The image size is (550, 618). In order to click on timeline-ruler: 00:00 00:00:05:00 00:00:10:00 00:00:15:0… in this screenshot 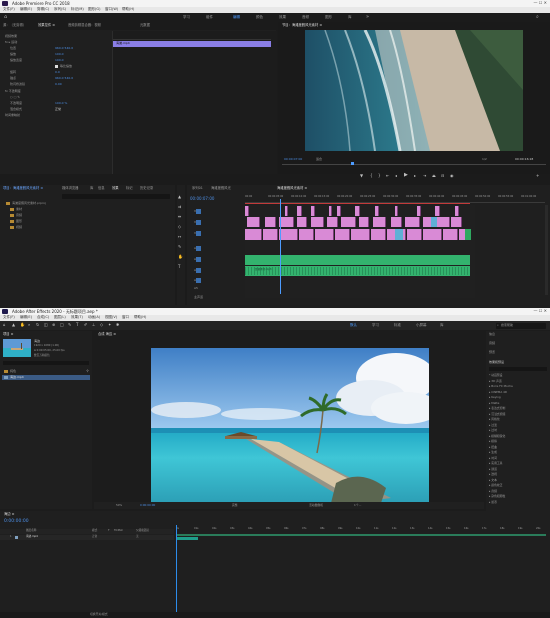, I will do `click(395, 199)`.